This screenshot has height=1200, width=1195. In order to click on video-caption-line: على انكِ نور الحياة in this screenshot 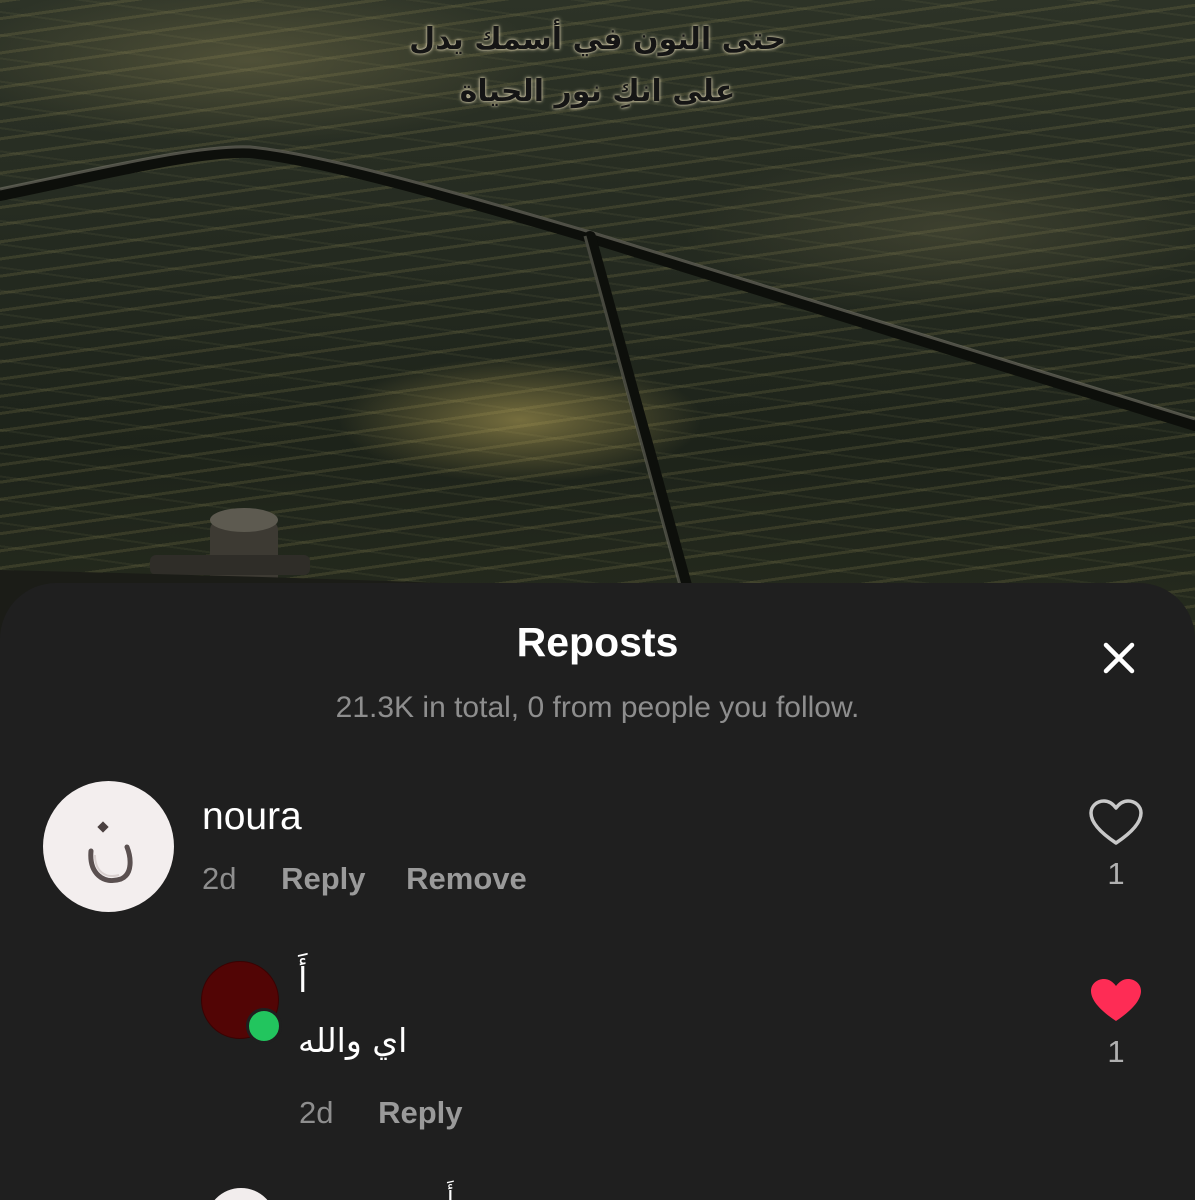, I will do `click(597, 91)`.